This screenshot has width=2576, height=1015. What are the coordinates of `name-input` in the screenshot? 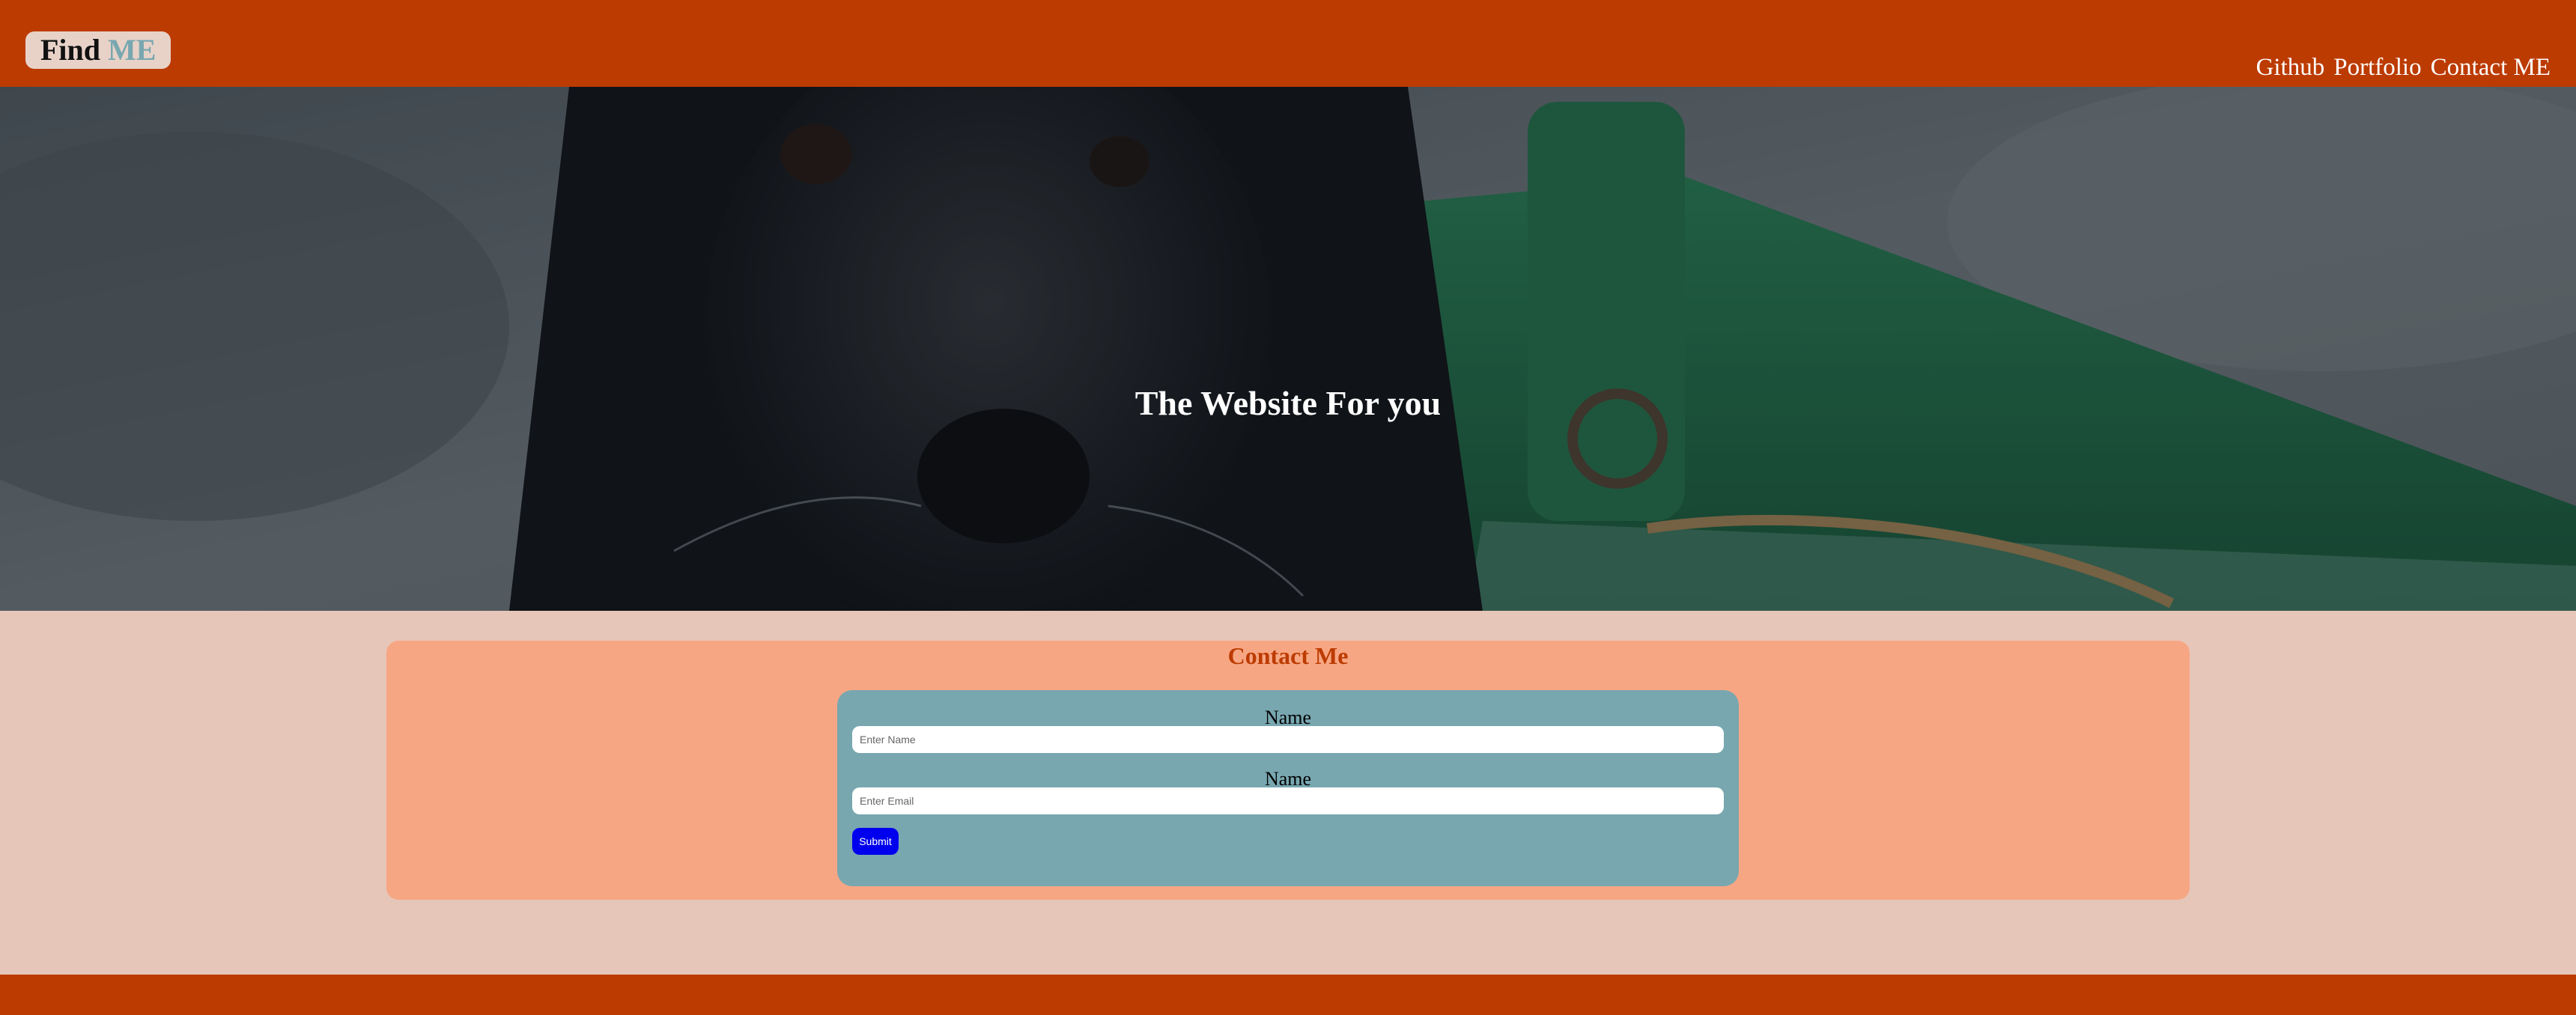 It's located at (1288, 740).